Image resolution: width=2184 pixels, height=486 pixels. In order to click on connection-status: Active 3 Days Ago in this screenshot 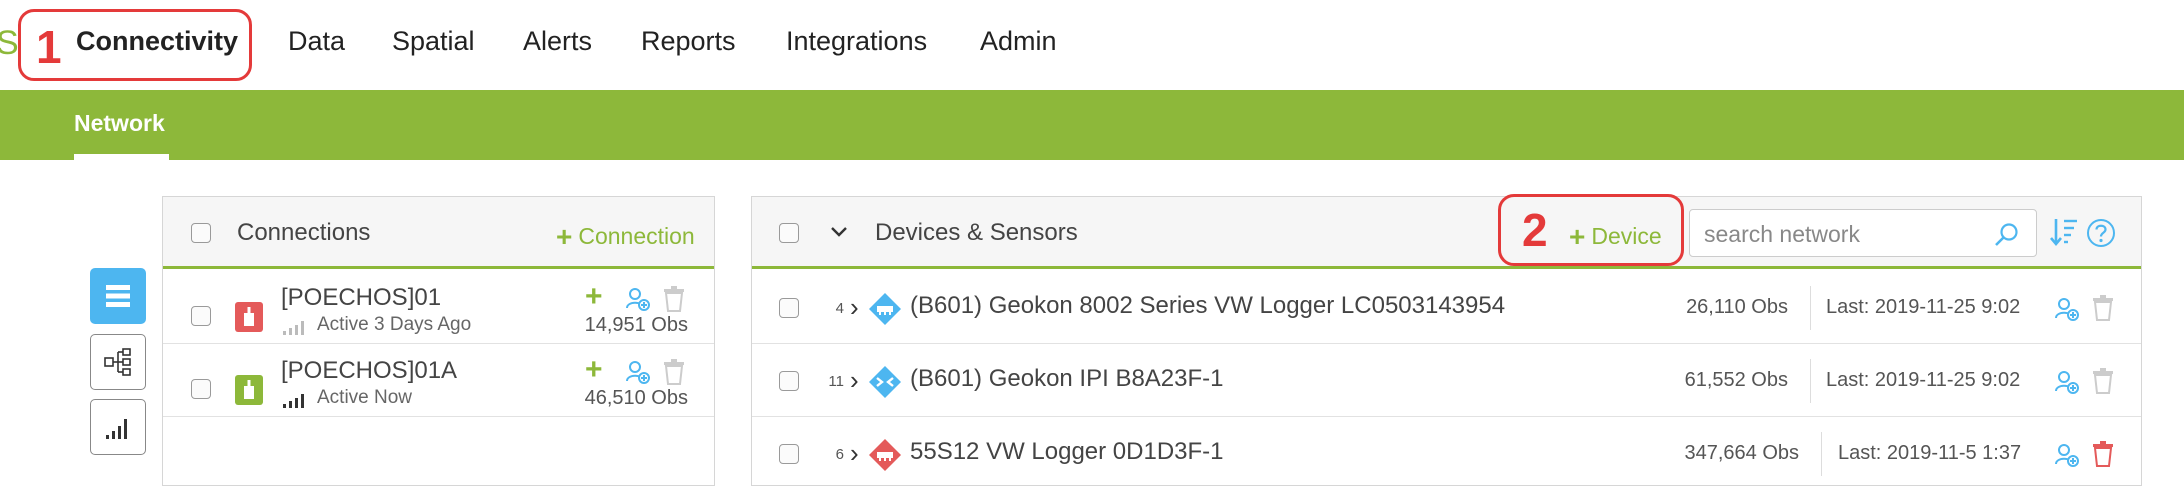, I will do `click(394, 324)`.